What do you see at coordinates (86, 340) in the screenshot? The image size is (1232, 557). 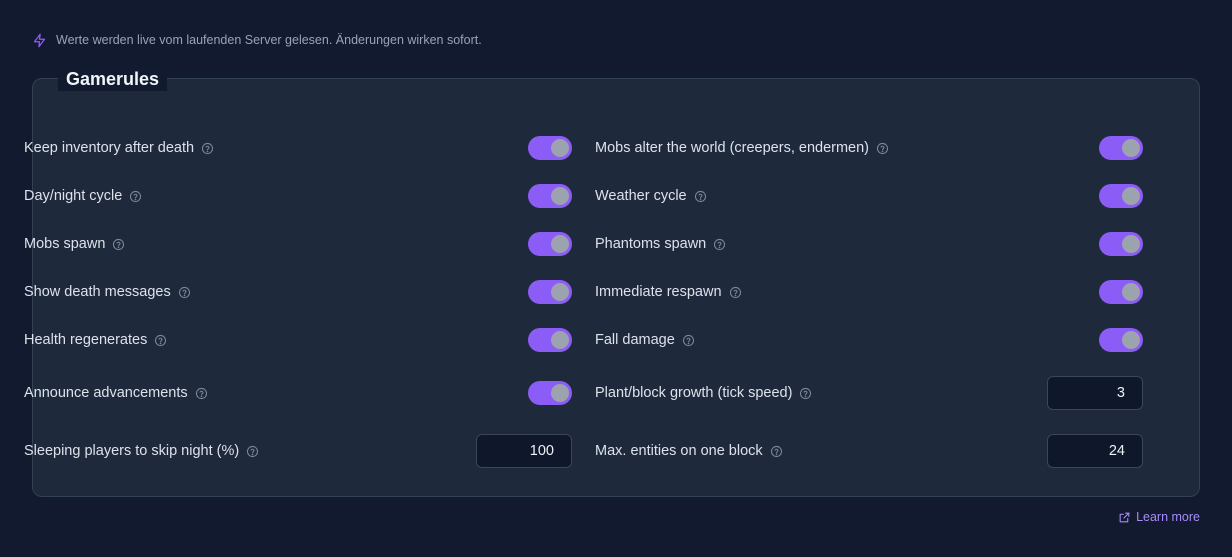 I see `gamerule-label-text: Health regenerates` at bounding box center [86, 340].